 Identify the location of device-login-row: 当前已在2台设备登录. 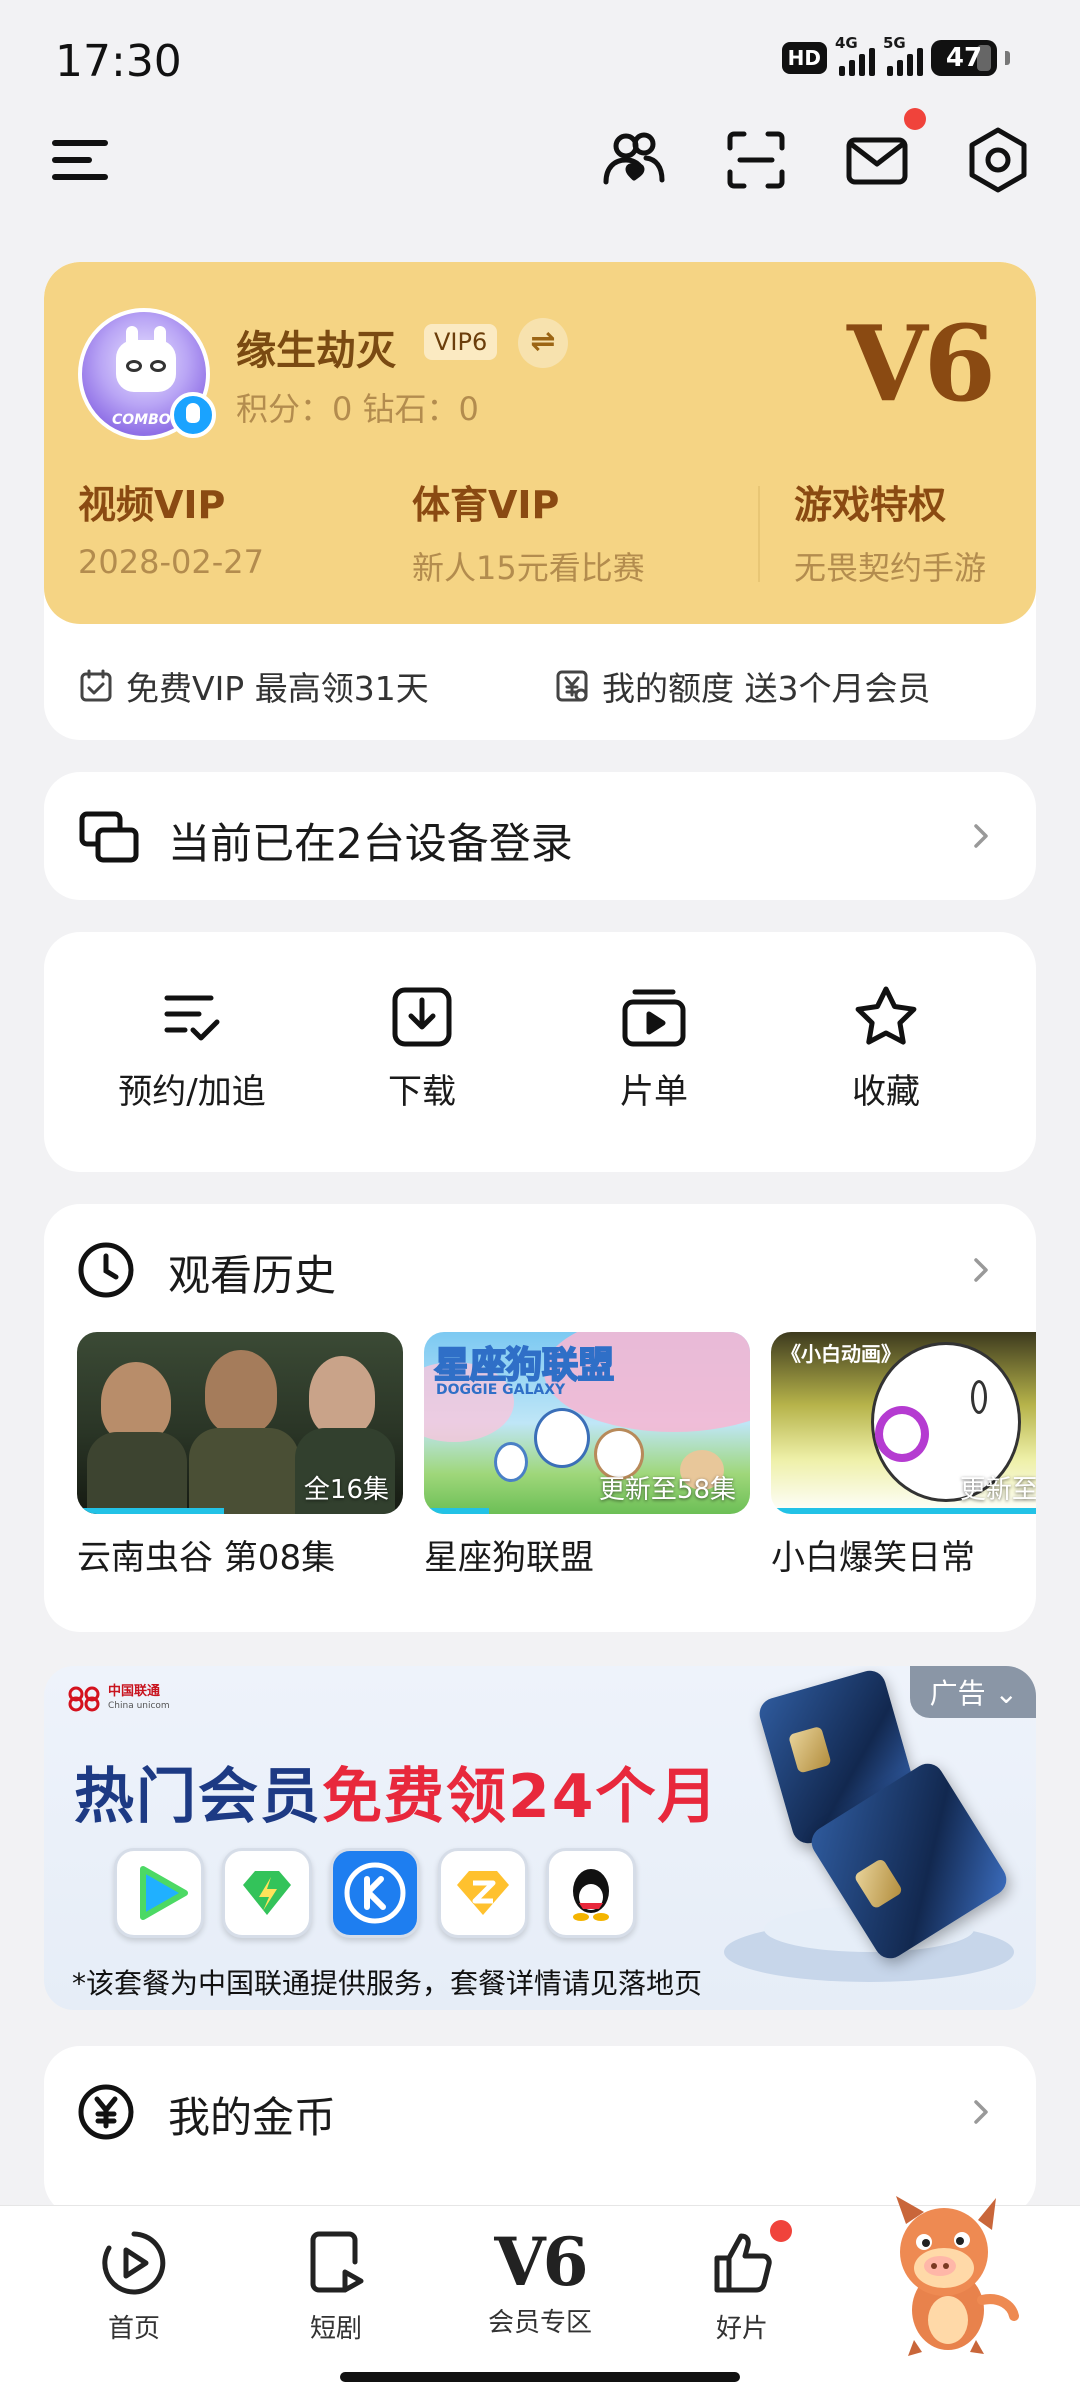
(540, 836).